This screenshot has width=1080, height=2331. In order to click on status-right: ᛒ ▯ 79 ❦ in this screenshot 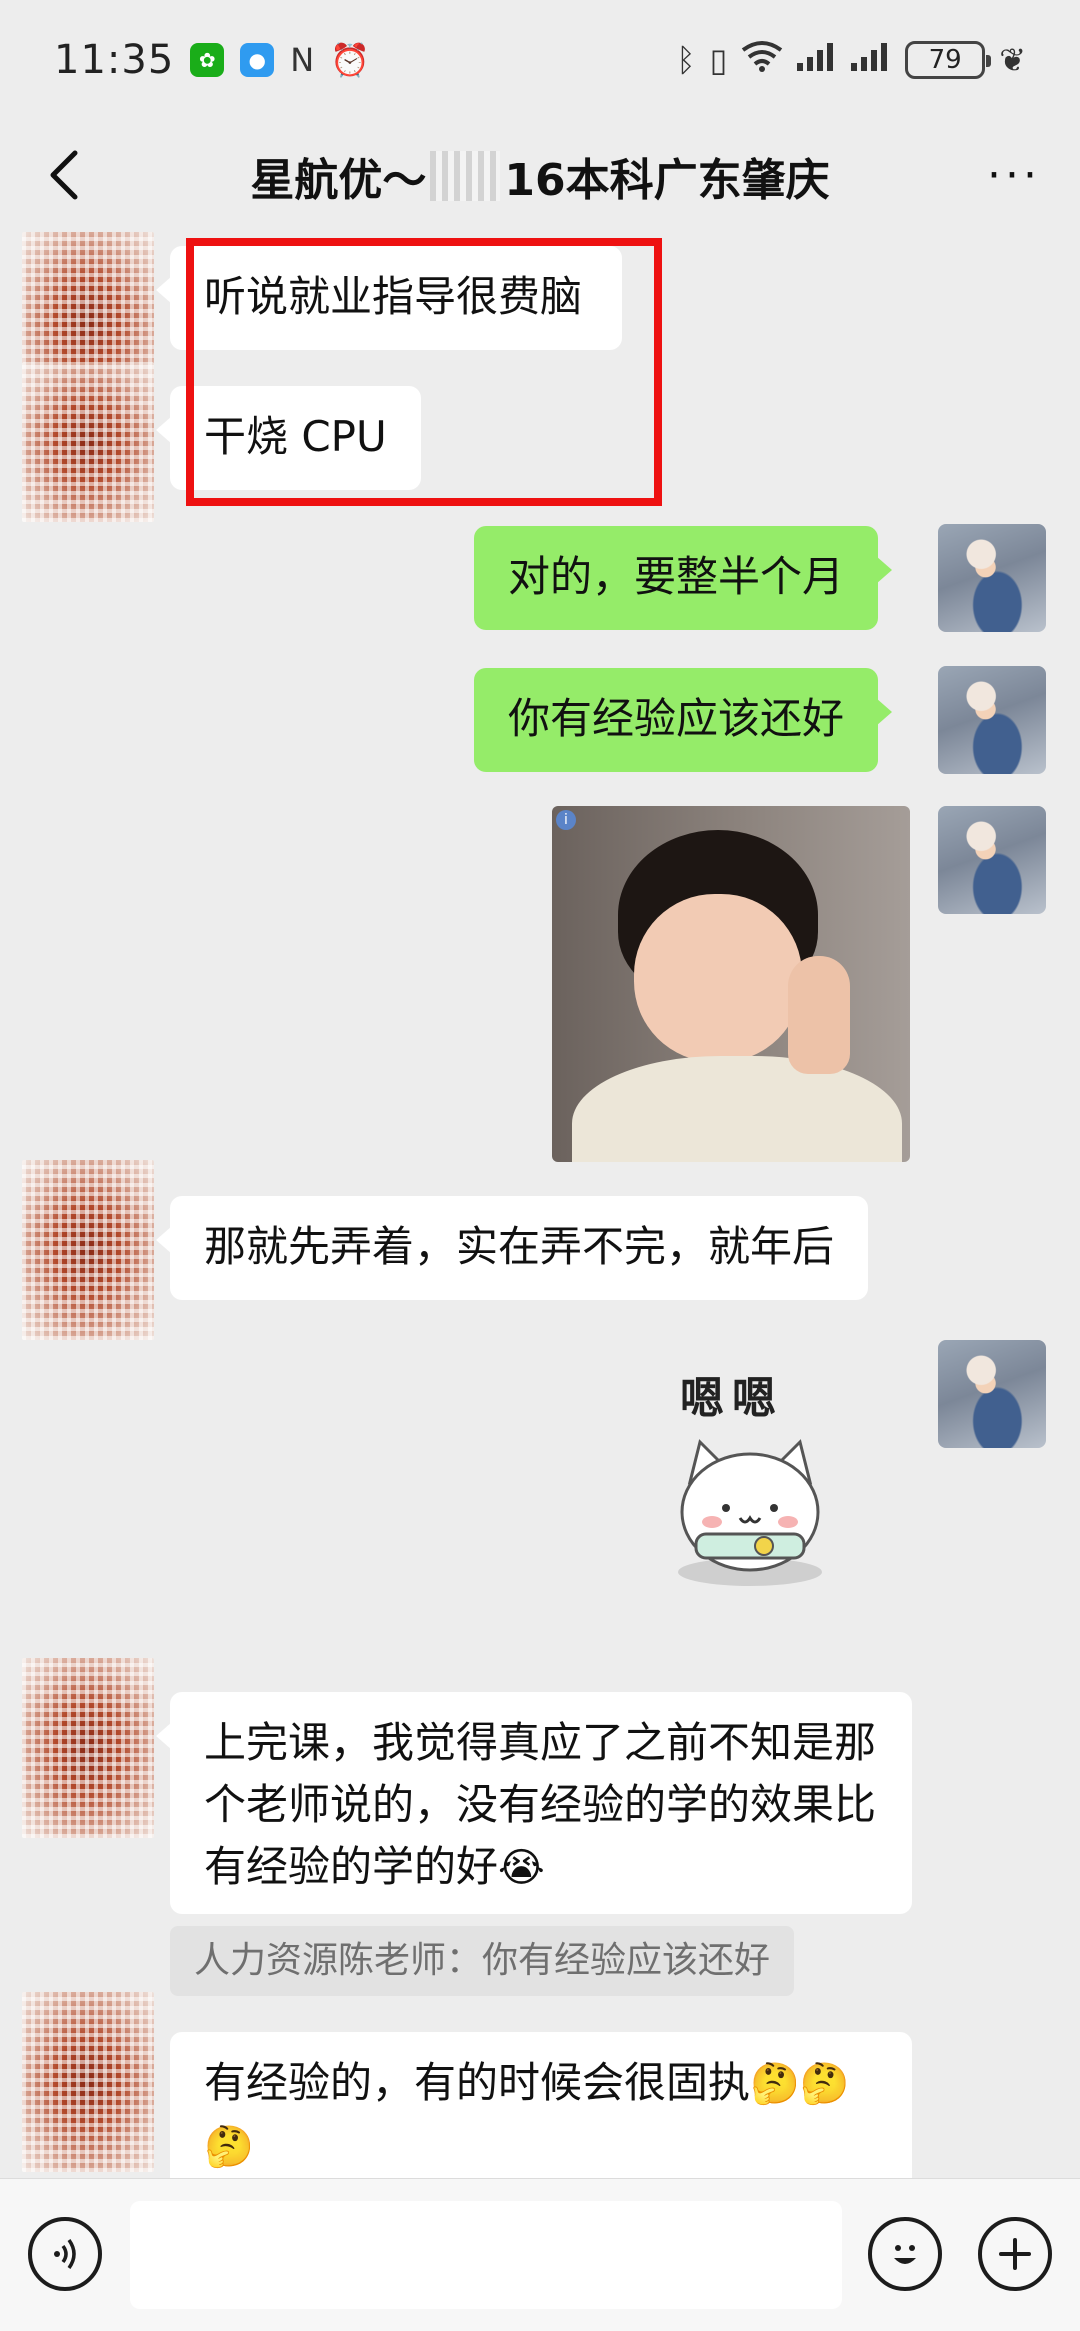, I will do `click(851, 60)`.